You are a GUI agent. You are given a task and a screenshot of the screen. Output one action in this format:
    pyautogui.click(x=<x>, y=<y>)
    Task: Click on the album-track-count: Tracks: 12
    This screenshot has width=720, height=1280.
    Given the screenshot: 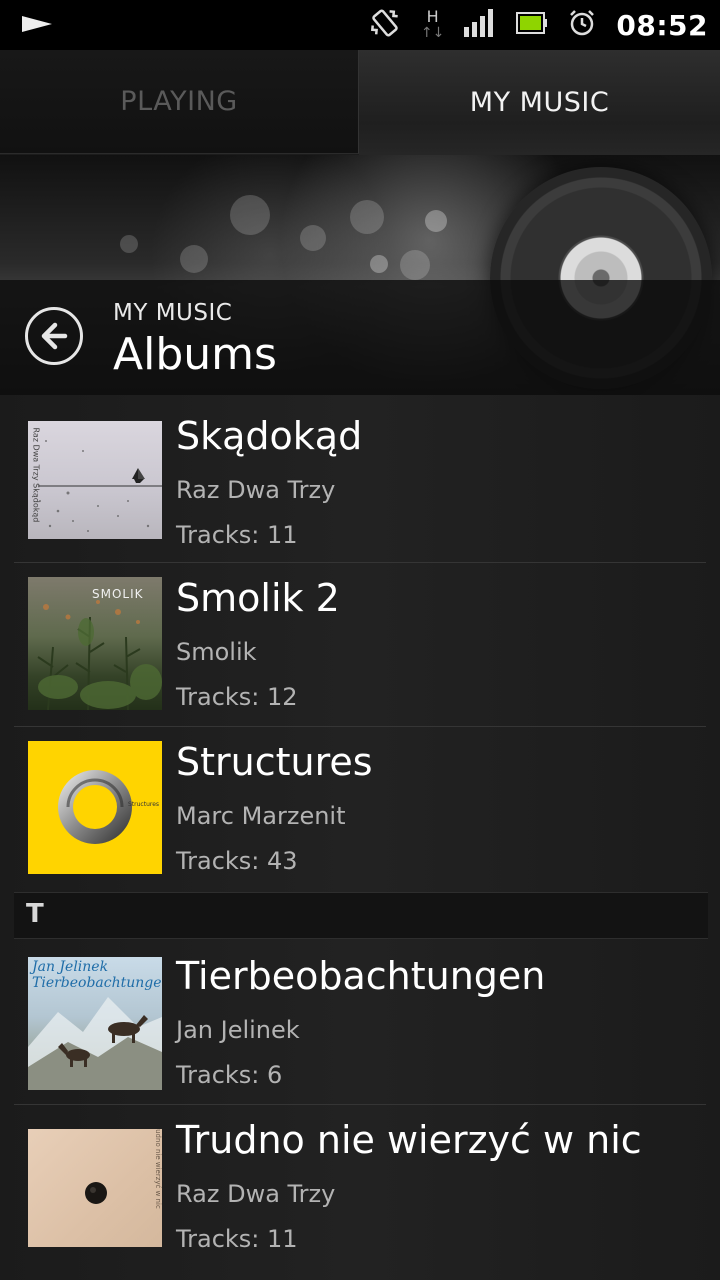 What is the action you would take?
    pyautogui.click(x=237, y=697)
    